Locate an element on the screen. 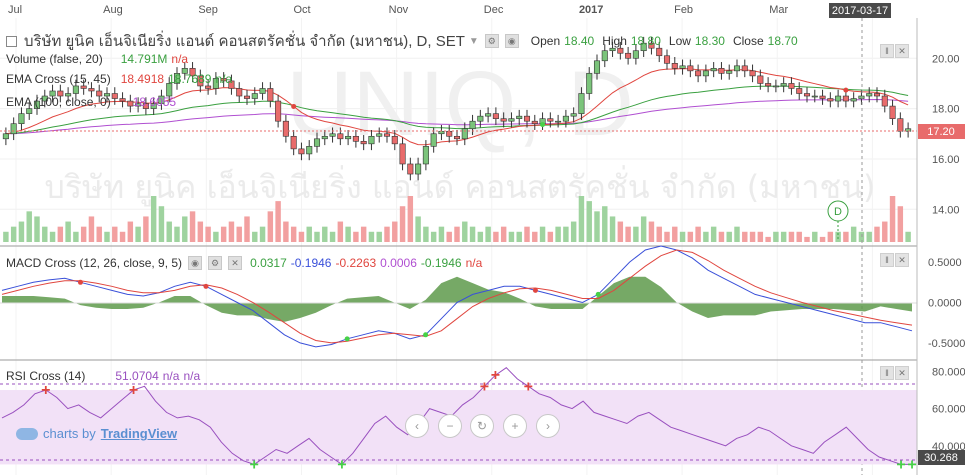 This screenshot has width=965, height=475. scroll-right-icon: › is located at coordinates (548, 426).